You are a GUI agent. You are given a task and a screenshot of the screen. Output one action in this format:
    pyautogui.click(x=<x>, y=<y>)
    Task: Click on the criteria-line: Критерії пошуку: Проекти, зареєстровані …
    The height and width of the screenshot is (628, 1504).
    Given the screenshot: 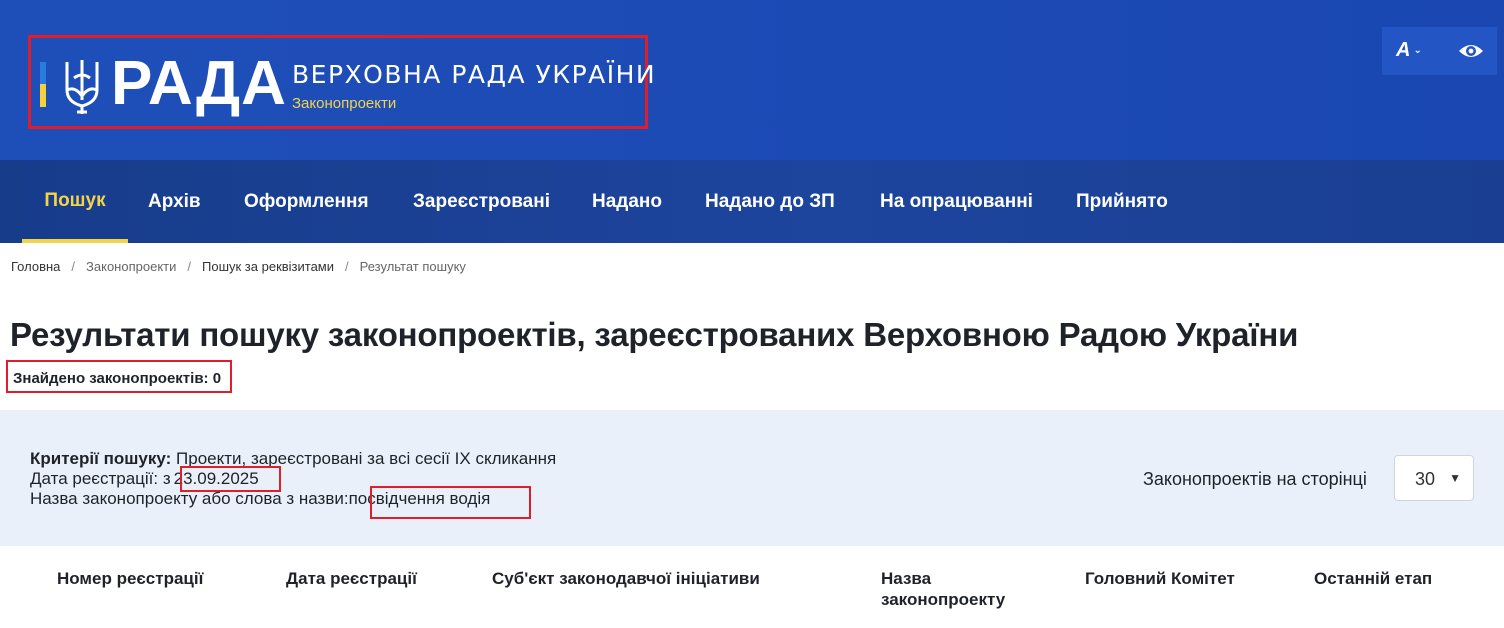 What is the action you would take?
    pyautogui.click(x=293, y=459)
    